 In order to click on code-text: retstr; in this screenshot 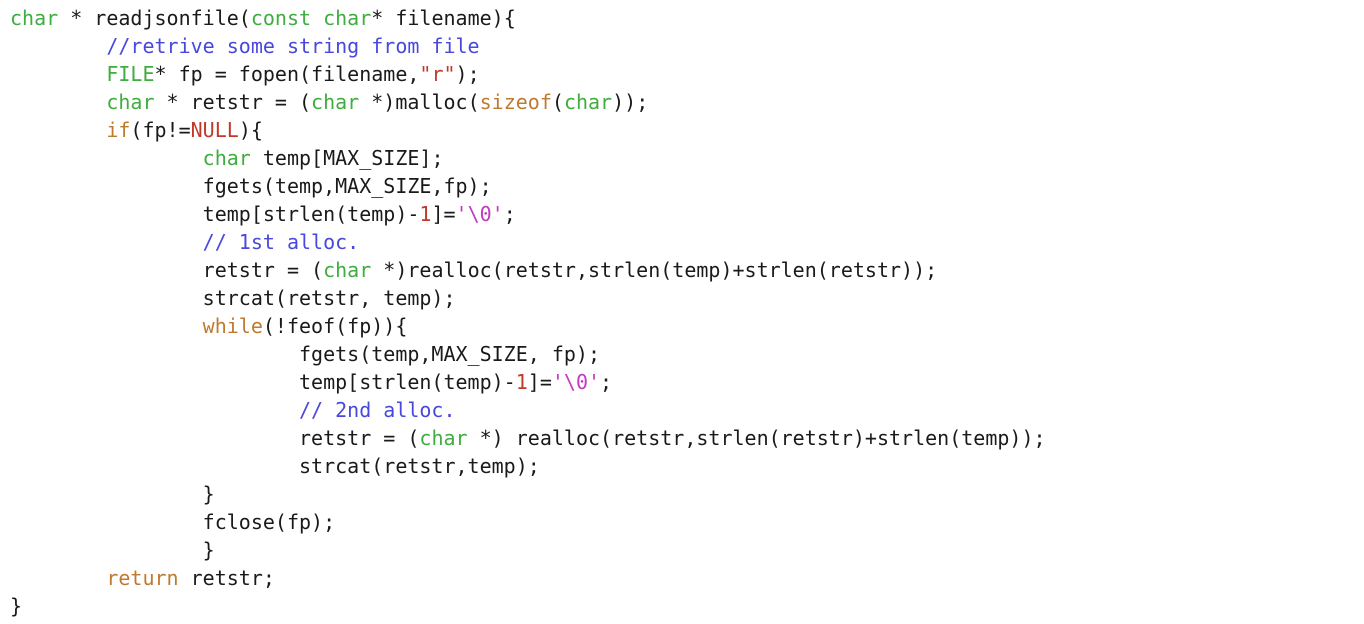, I will do `click(226, 578)`.